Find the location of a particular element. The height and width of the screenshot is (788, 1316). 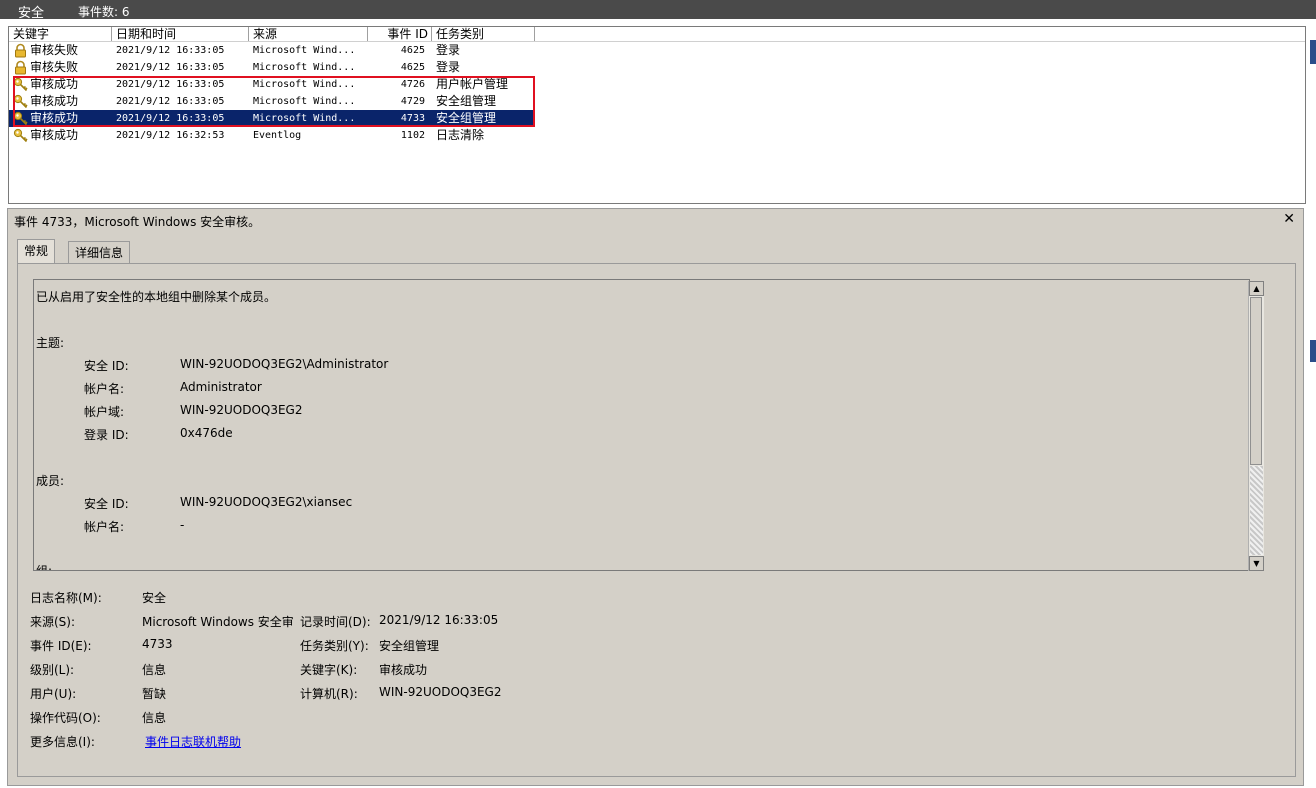

scroll-down-icon: ▼ is located at coordinates (1256, 563).